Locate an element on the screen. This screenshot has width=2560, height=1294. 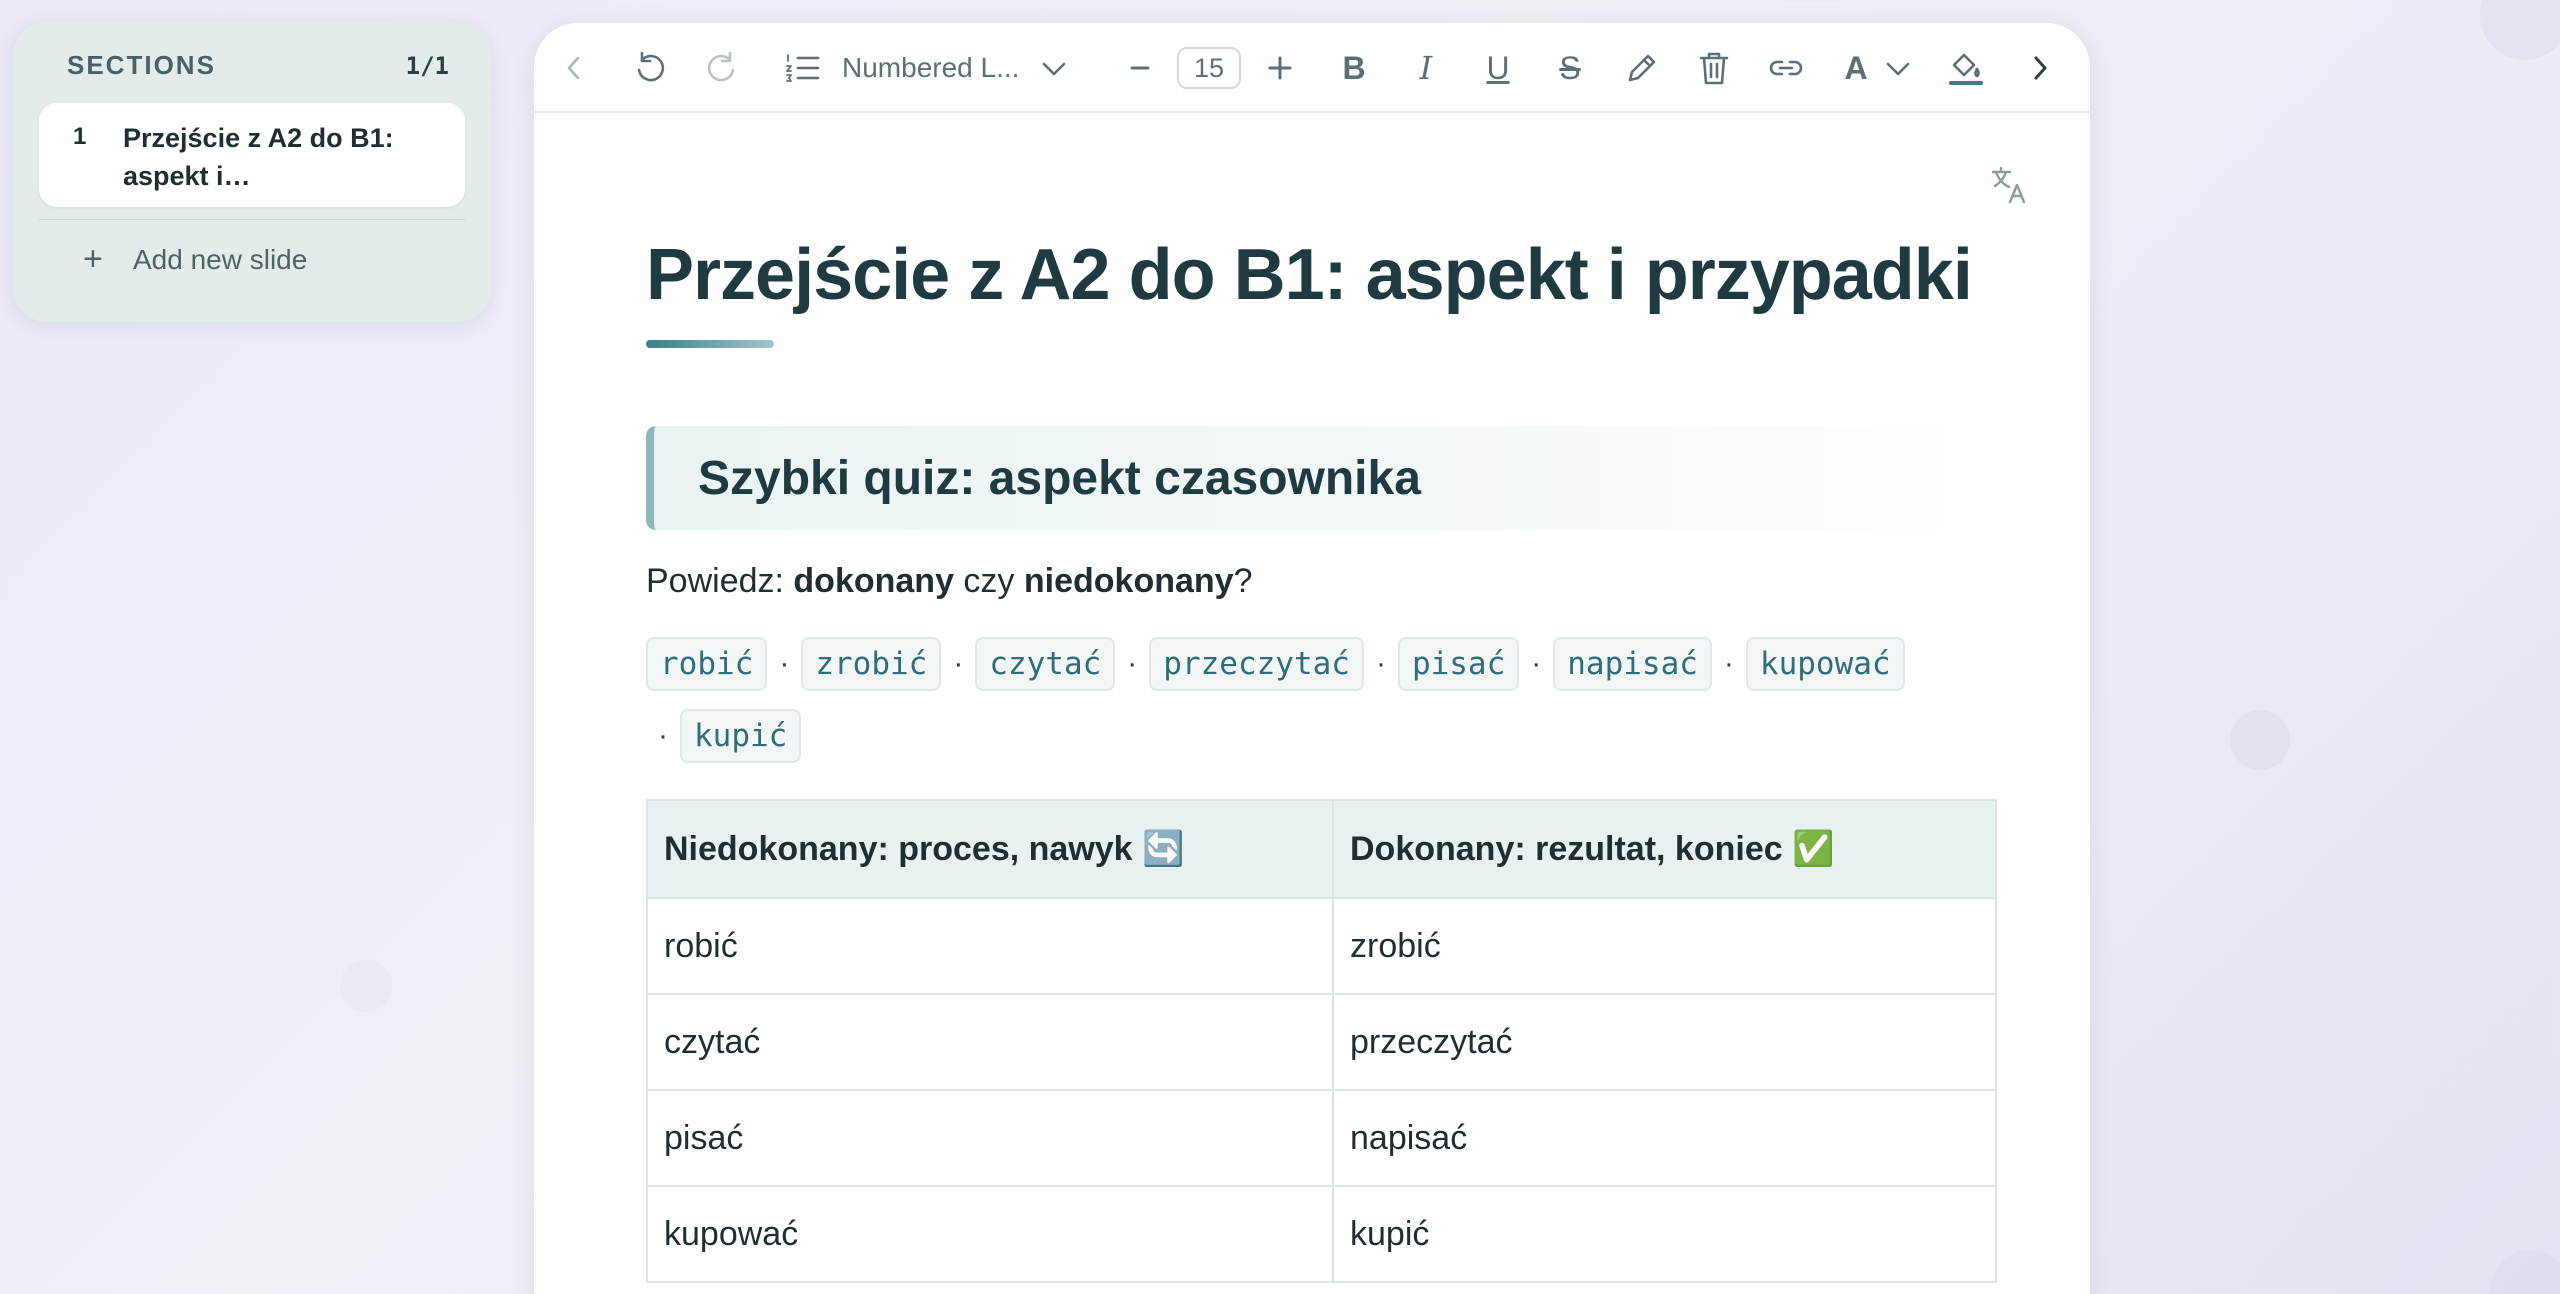
prompt-bold-perfective: dokonany is located at coordinates (873, 581).